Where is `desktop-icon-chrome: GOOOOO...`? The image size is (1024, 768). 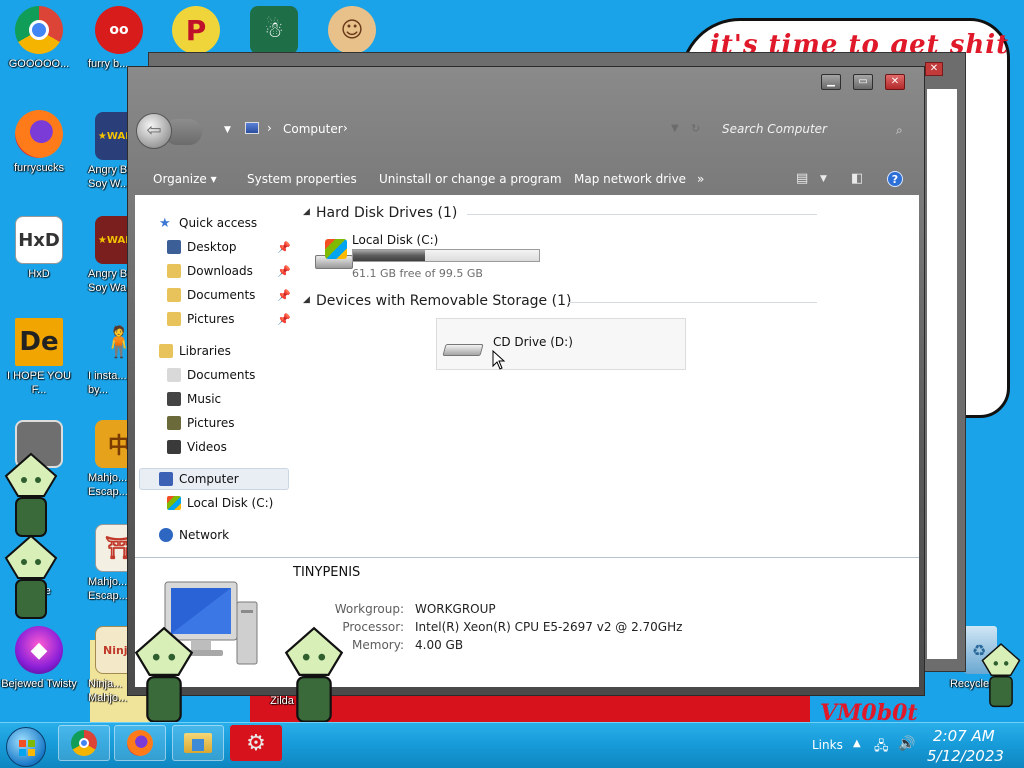
desktop-icon-chrome: GOOOOO... is located at coordinates (39, 38).